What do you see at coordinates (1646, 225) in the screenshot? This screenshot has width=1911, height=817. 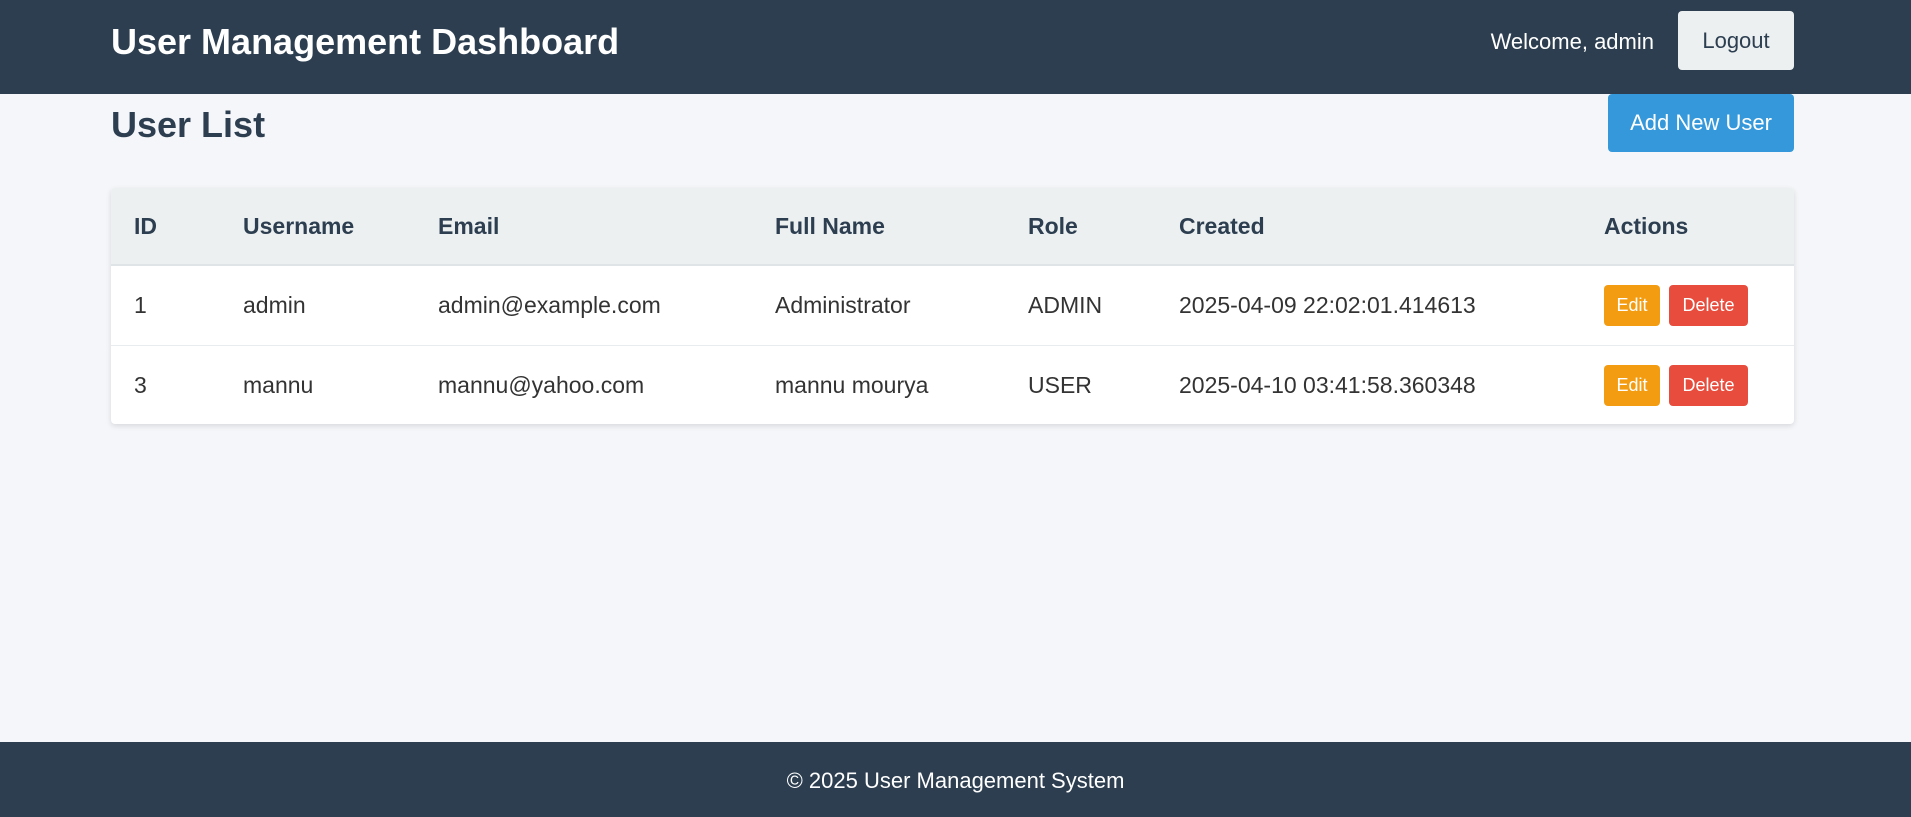 I see `column-header-actions: Actions` at bounding box center [1646, 225].